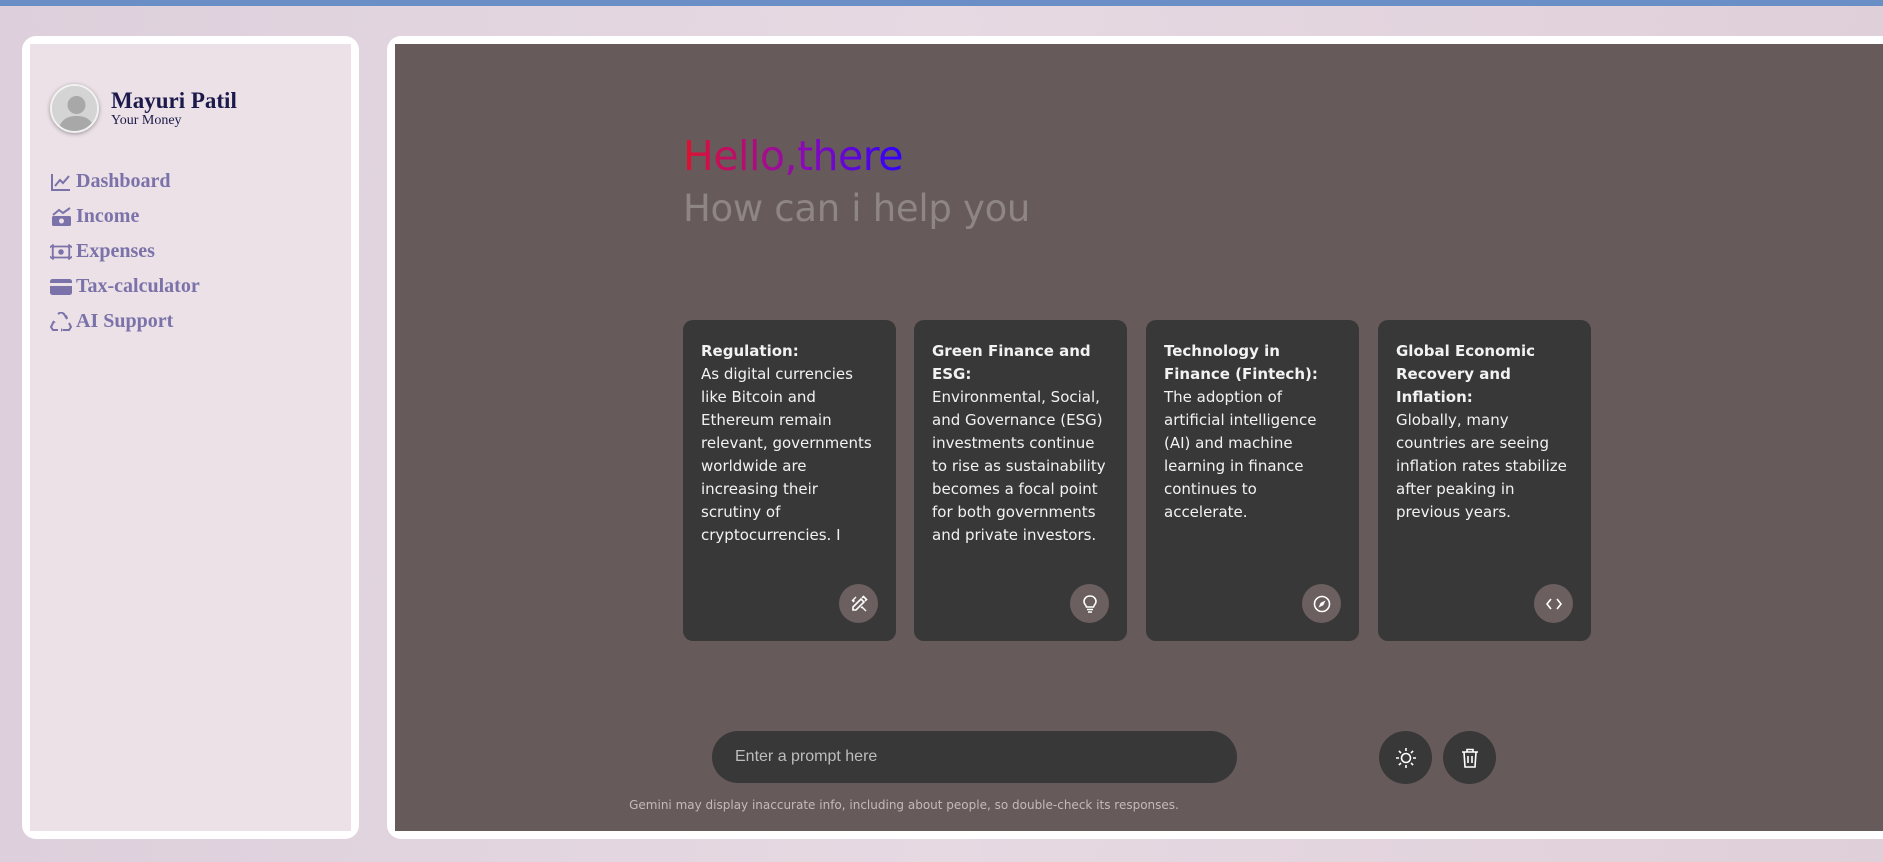 This screenshot has height=862, width=1883. What do you see at coordinates (793, 156) in the screenshot?
I see `greeting-title: Hello,there` at bounding box center [793, 156].